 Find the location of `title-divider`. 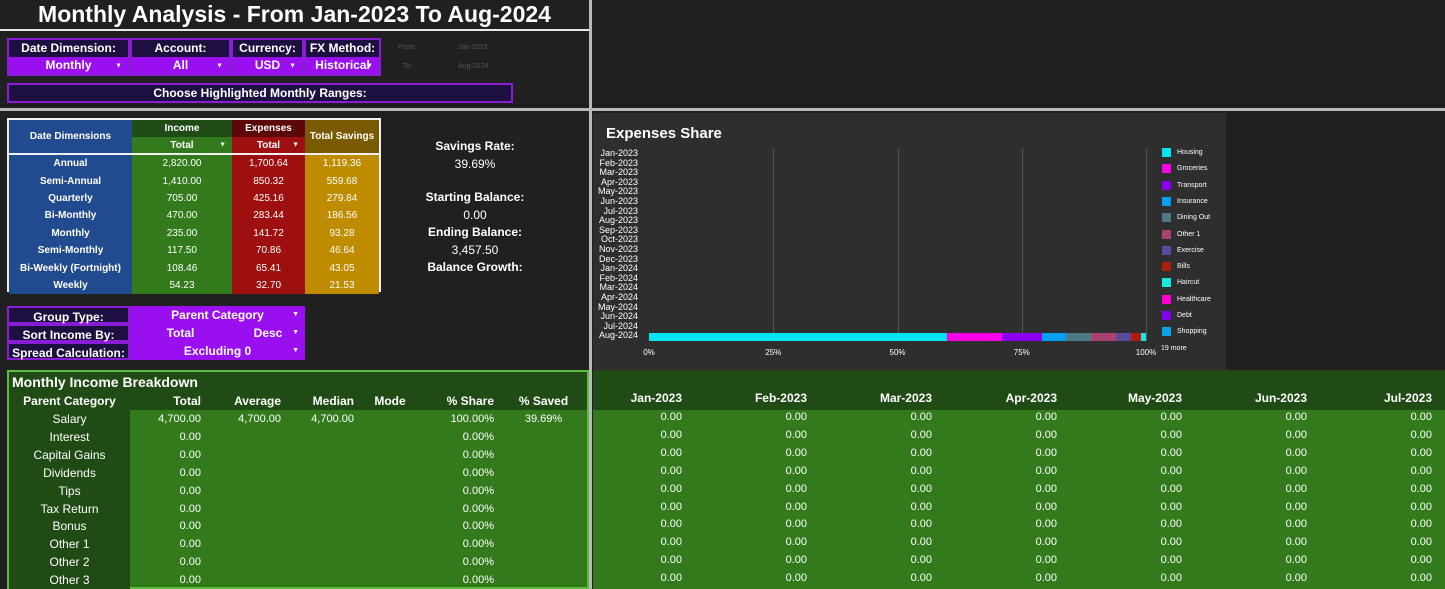

title-divider is located at coordinates (294, 30).